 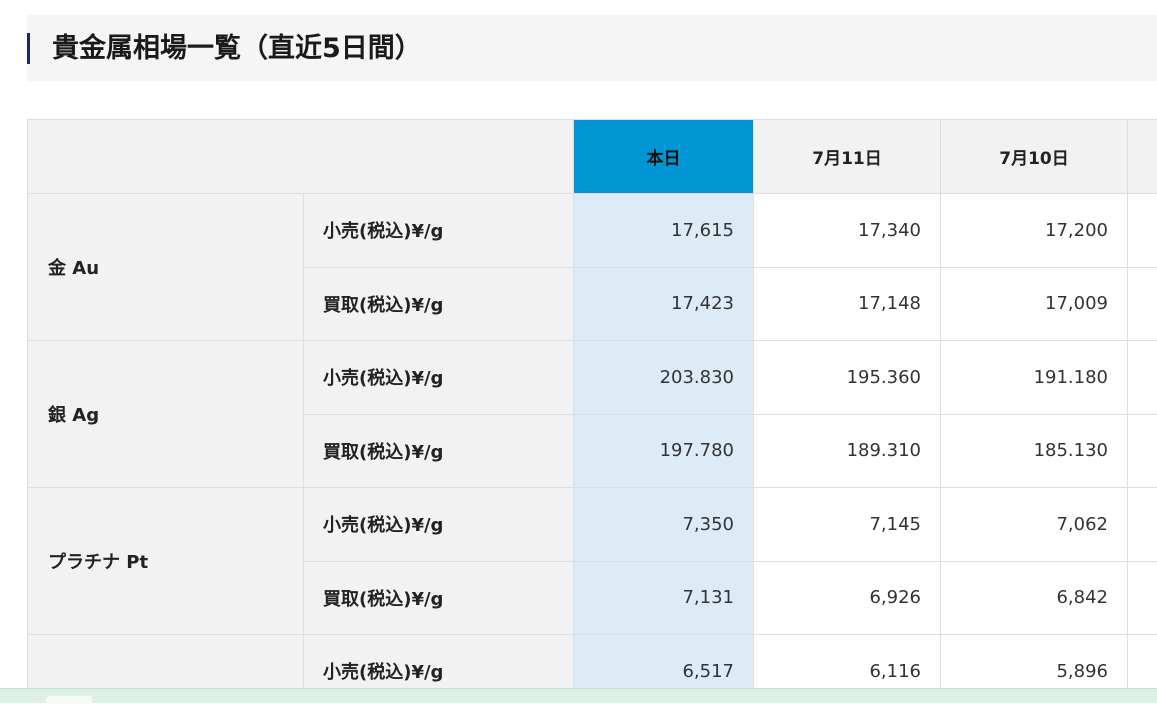 What do you see at coordinates (1034, 157) in the screenshot?
I see `column-header-date: 7月10日` at bounding box center [1034, 157].